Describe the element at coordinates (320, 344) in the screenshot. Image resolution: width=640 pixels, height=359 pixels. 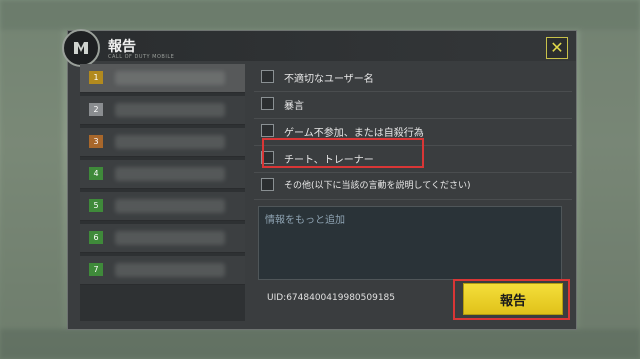
I see `background-bottom-bar` at that location.